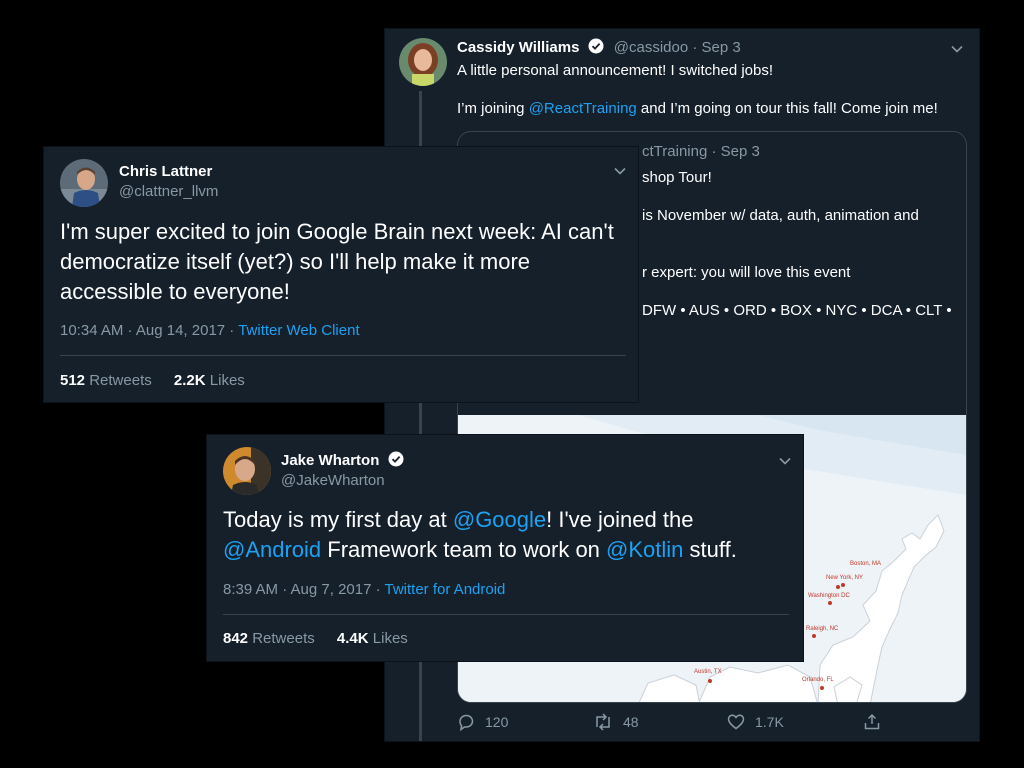  What do you see at coordinates (330, 460) in the screenshot?
I see `author-name-text: Jake Wharton` at bounding box center [330, 460].